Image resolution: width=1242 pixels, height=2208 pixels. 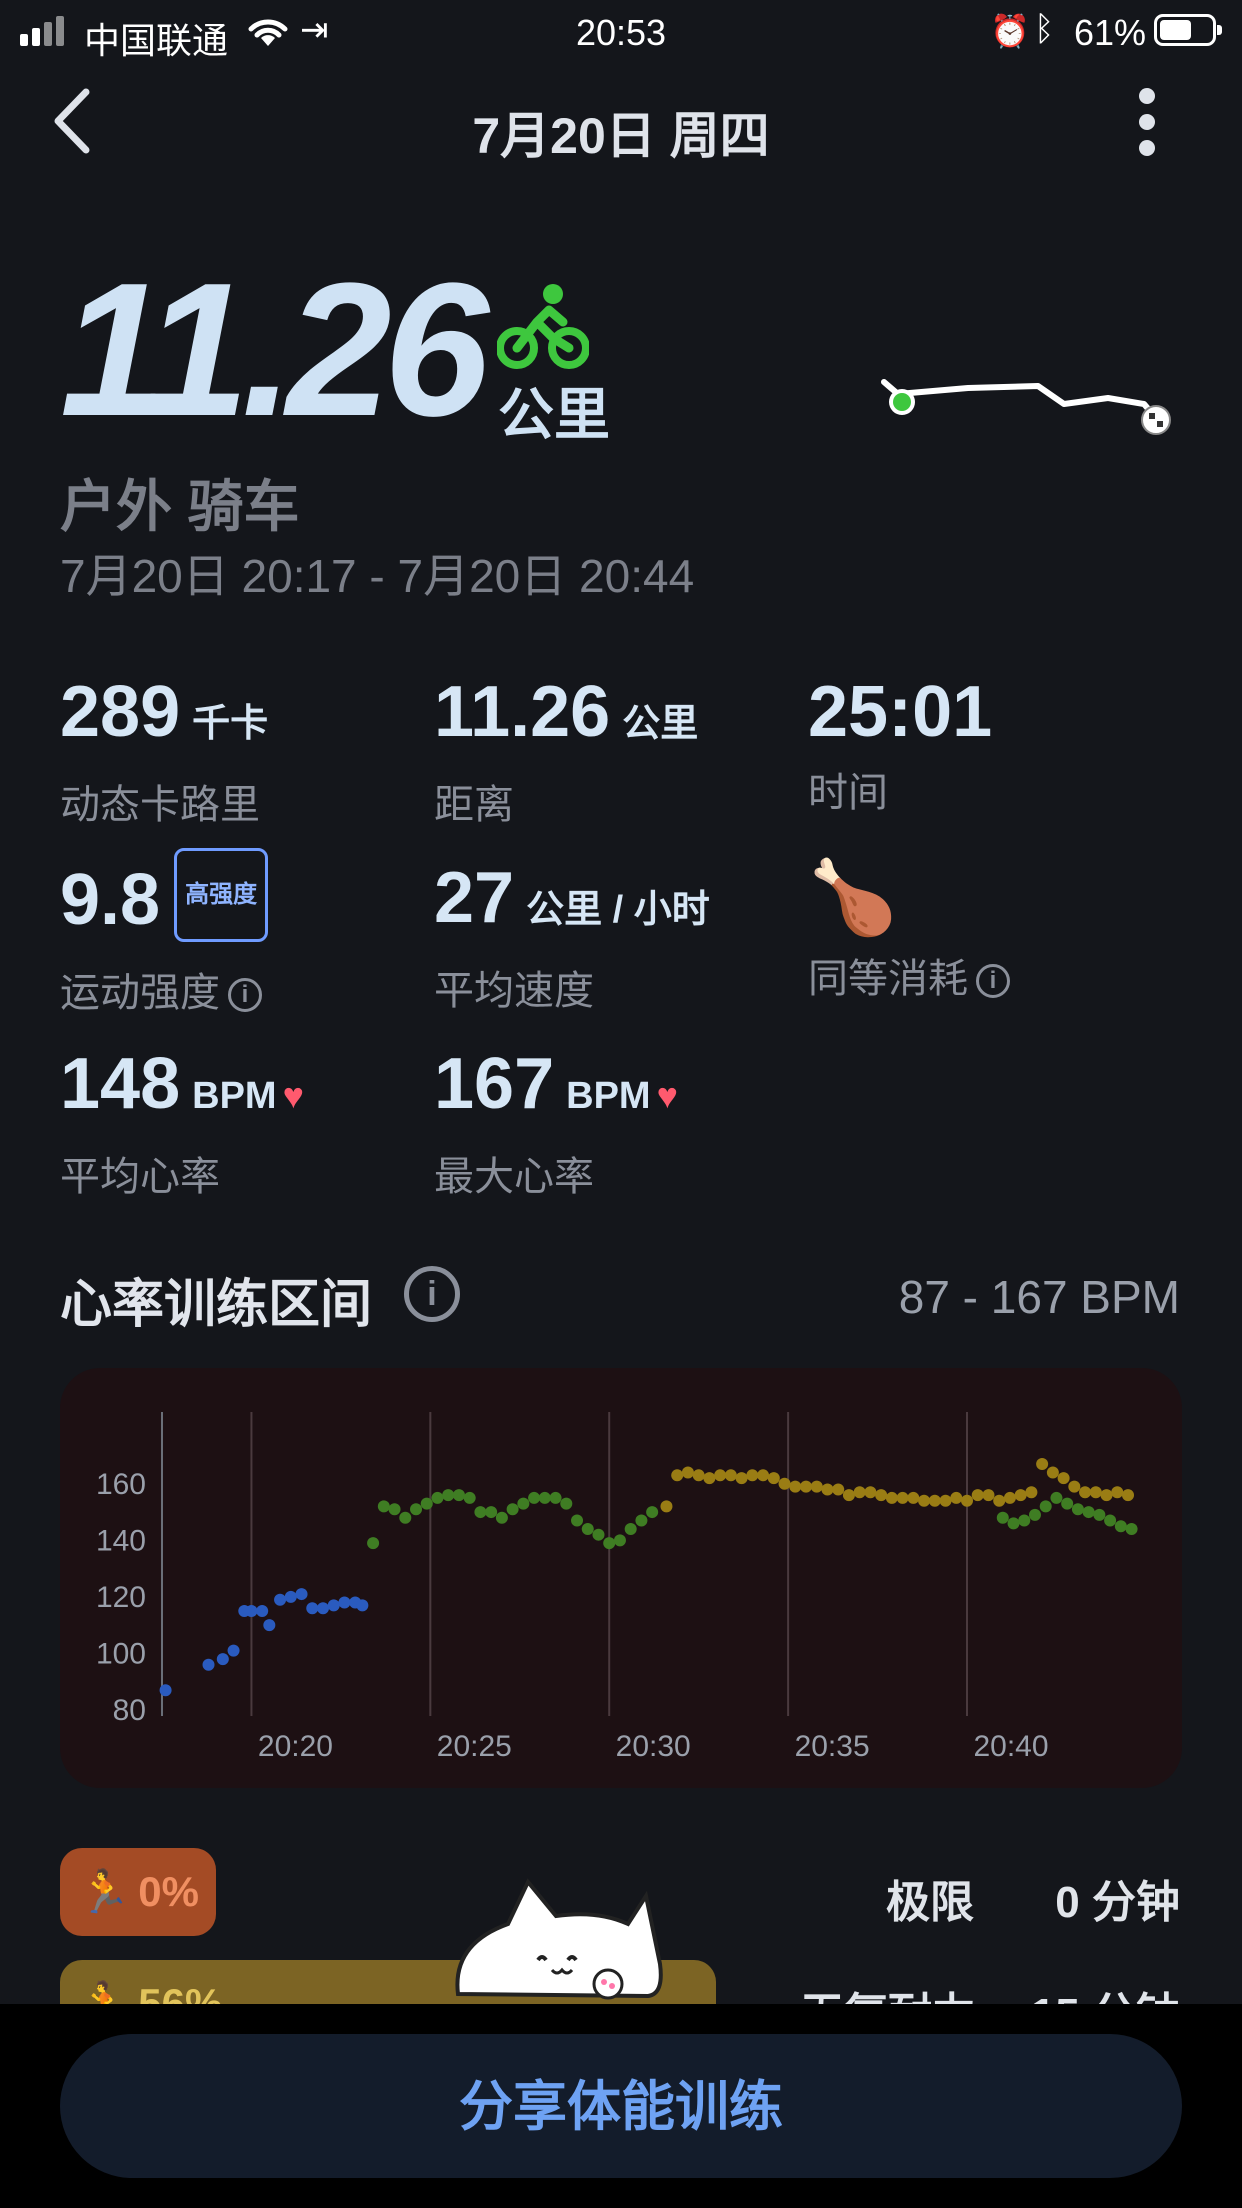 What do you see at coordinates (554, 414) in the screenshot?
I see `hero-distance-unit: 公里` at bounding box center [554, 414].